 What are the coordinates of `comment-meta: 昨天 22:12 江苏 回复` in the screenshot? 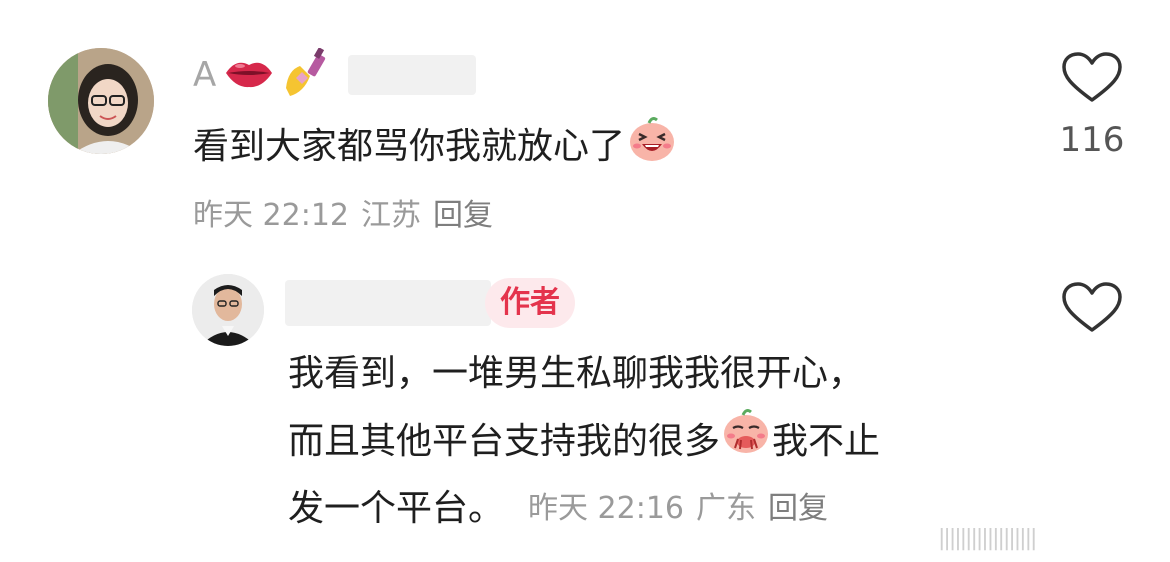 It's located at (343, 212).